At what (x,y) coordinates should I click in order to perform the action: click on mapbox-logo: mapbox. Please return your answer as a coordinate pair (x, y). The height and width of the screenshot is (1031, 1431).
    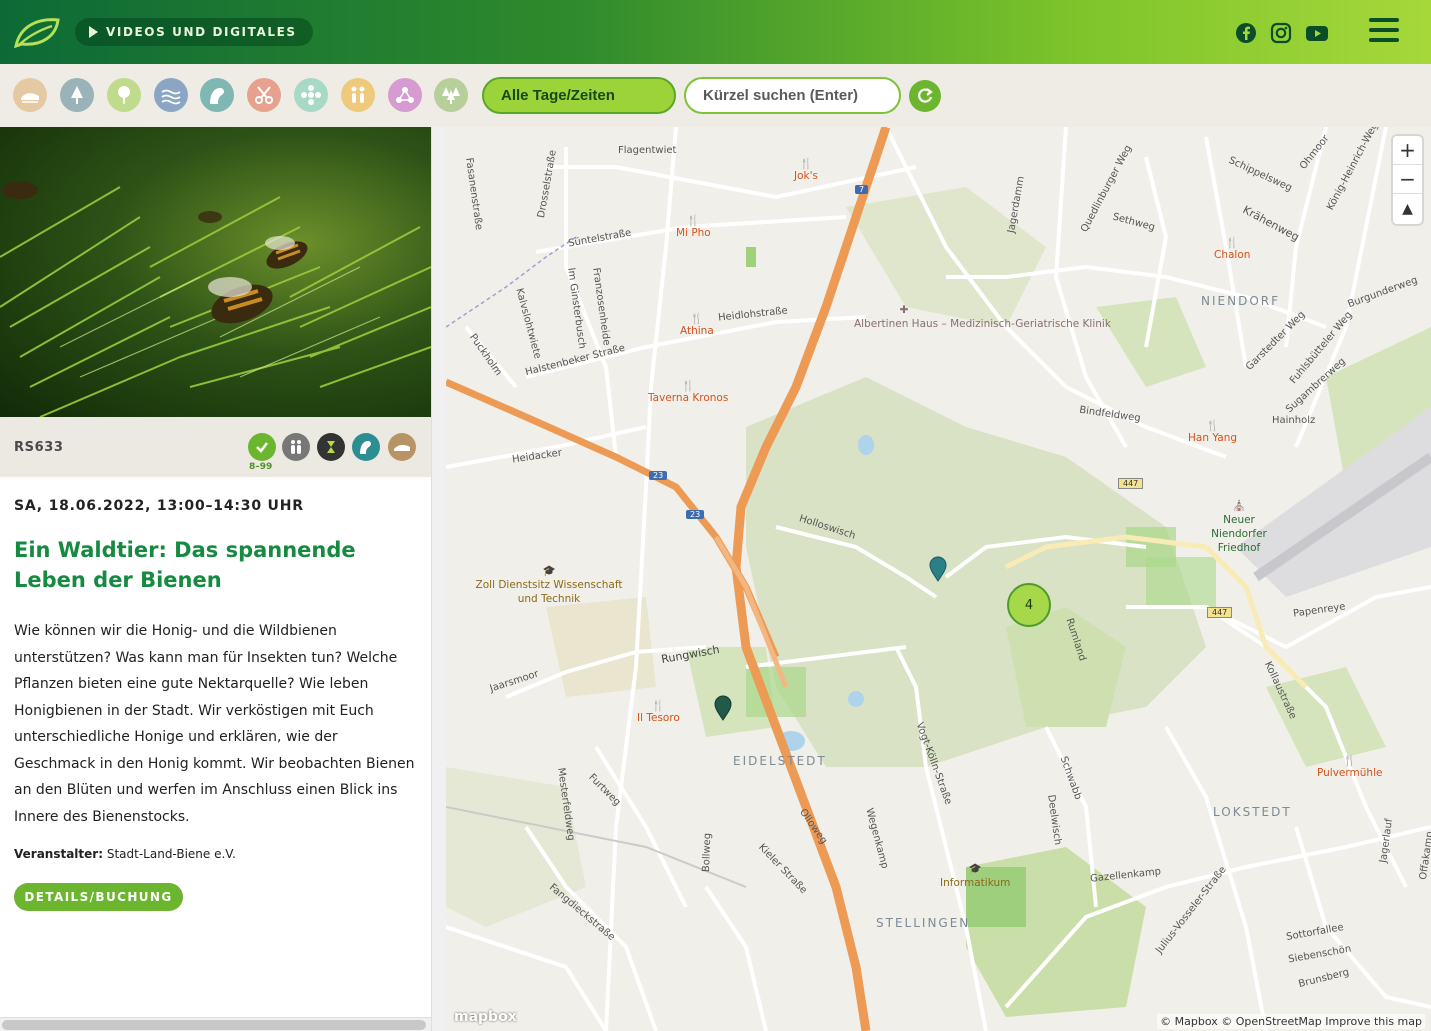
    Looking at the image, I should click on (485, 1017).